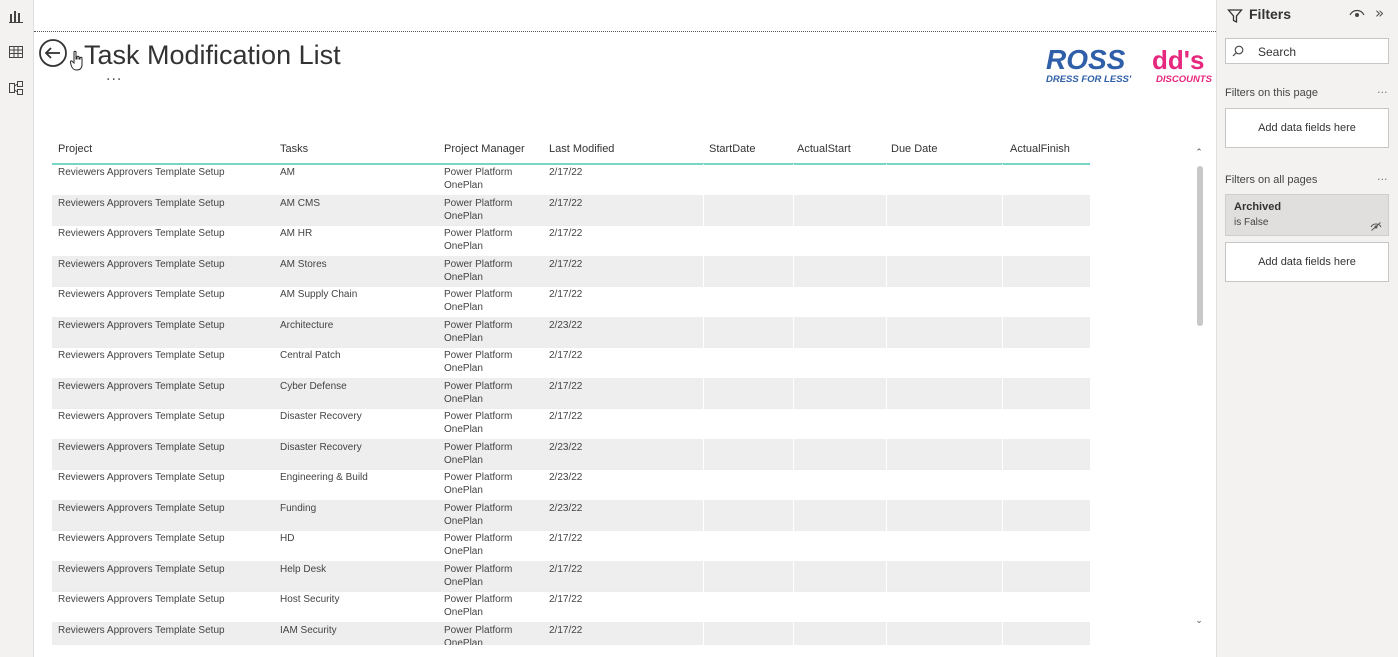 Image resolution: width=1398 pixels, height=657 pixels. Describe the element at coordinates (114, 80) in the screenshot. I see `more-options-icon: ···` at that location.